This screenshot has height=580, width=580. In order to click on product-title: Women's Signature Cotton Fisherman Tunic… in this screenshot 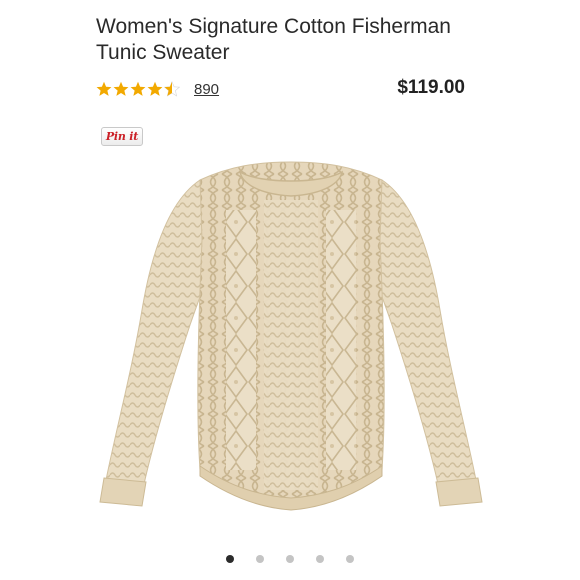, I will do `click(273, 39)`.